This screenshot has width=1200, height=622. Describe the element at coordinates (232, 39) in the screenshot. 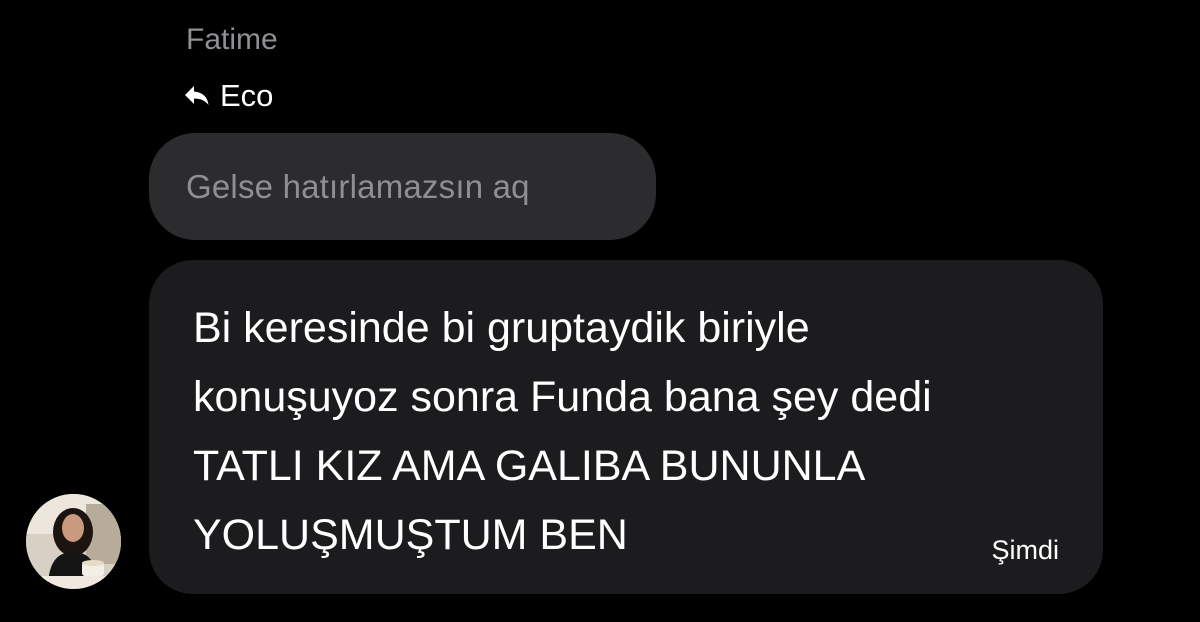

I see `sender-name: Fatime` at that location.